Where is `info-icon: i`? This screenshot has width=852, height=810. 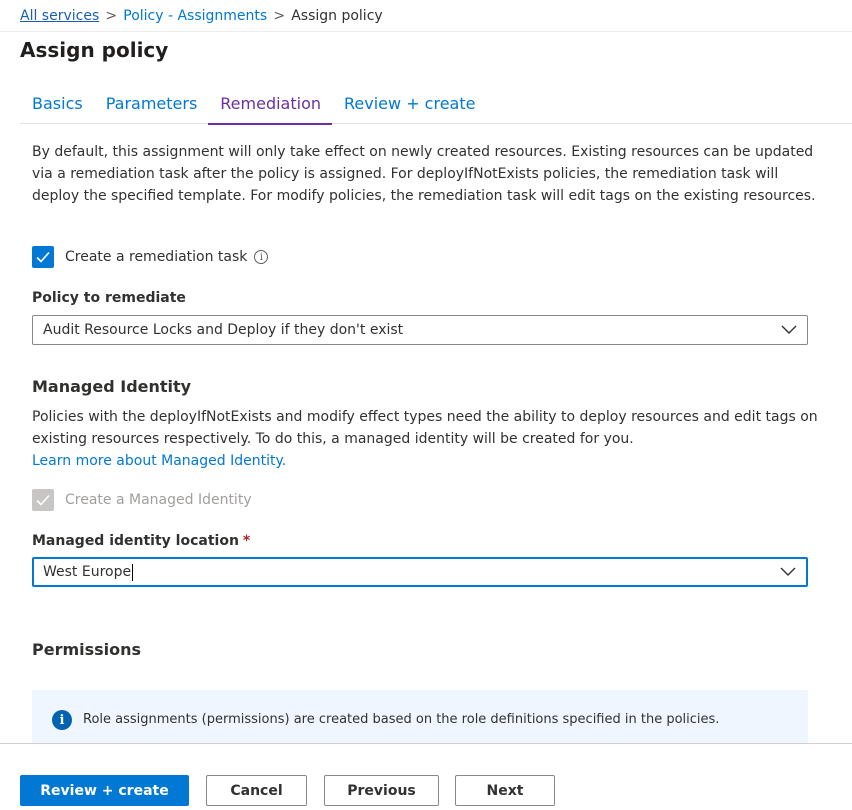
info-icon: i is located at coordinates (261, 257).